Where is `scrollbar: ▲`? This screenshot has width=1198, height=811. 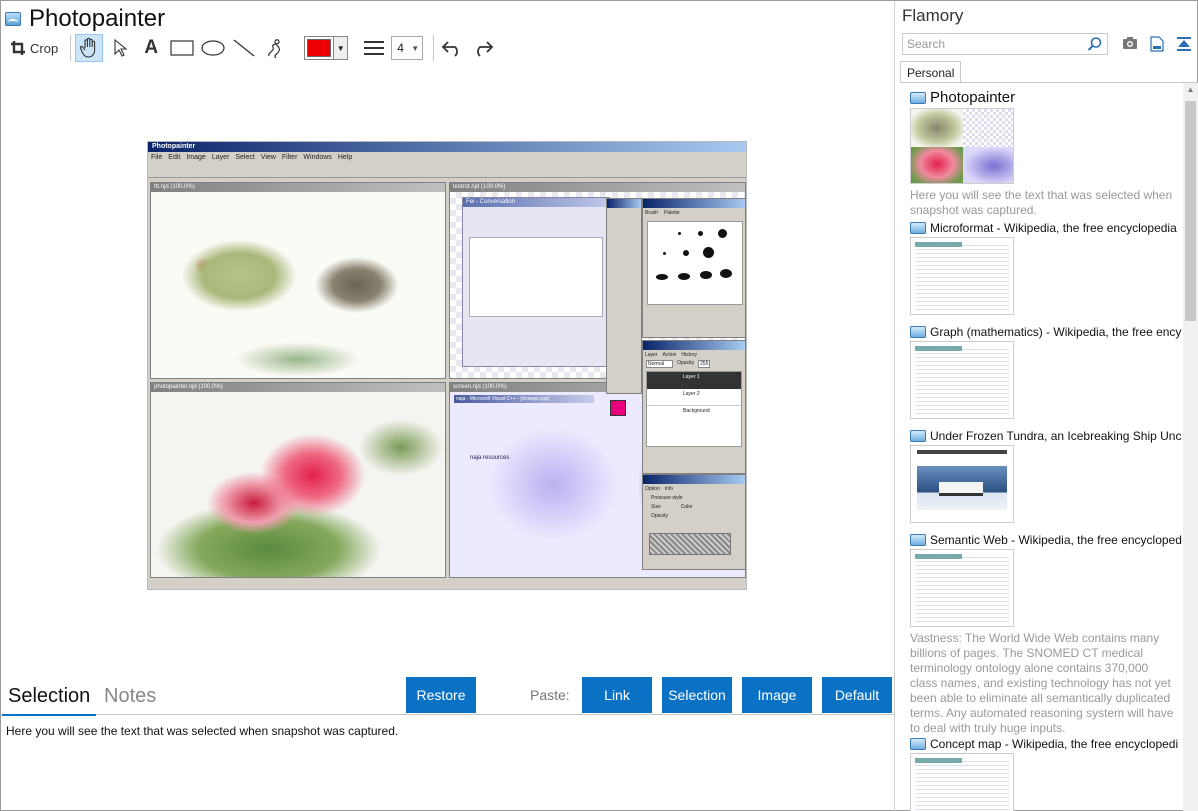
scrollbar: ▲ is located at coordinates (1190, 447).